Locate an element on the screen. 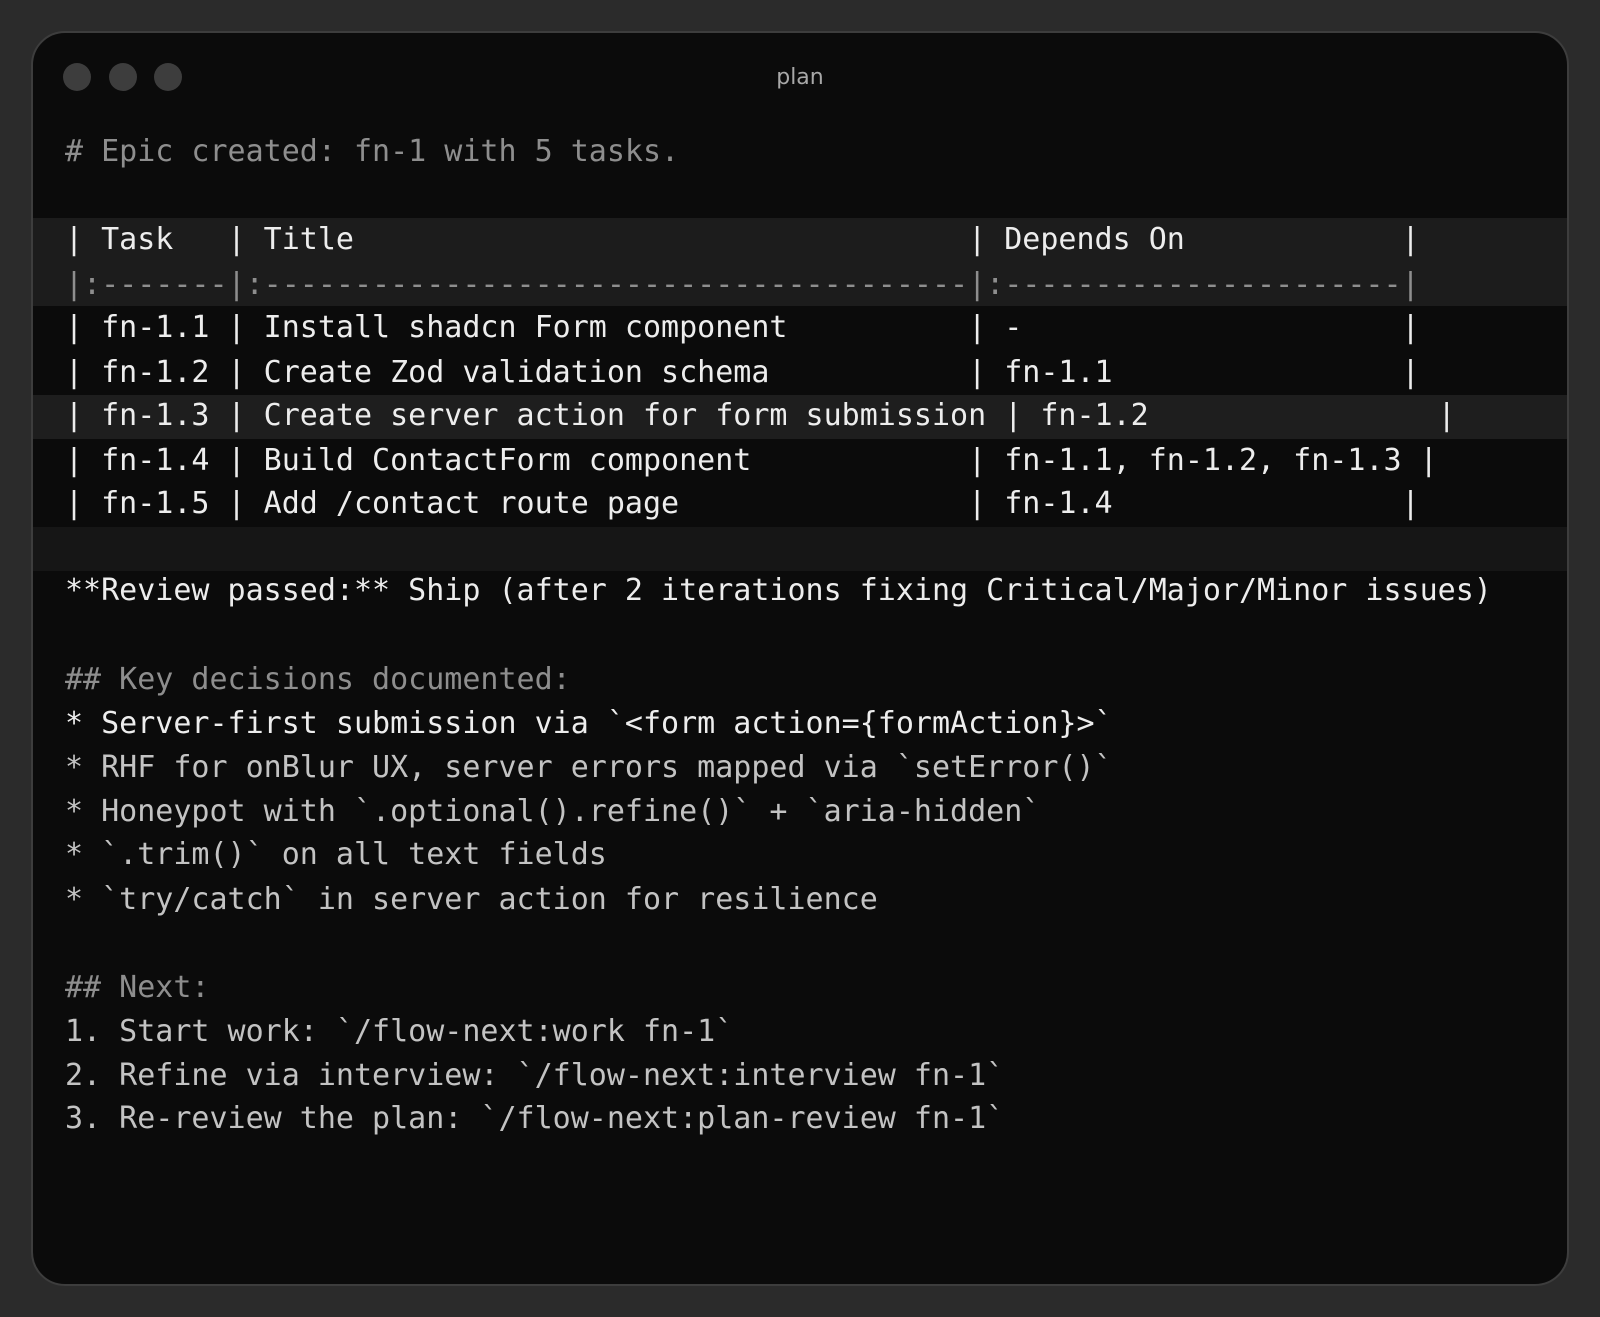 This screenshot has width=1600, height=1317. next-step-item: 1. Start work: `/flow-next:work fn-1` is located at coordinates (399, 1031).